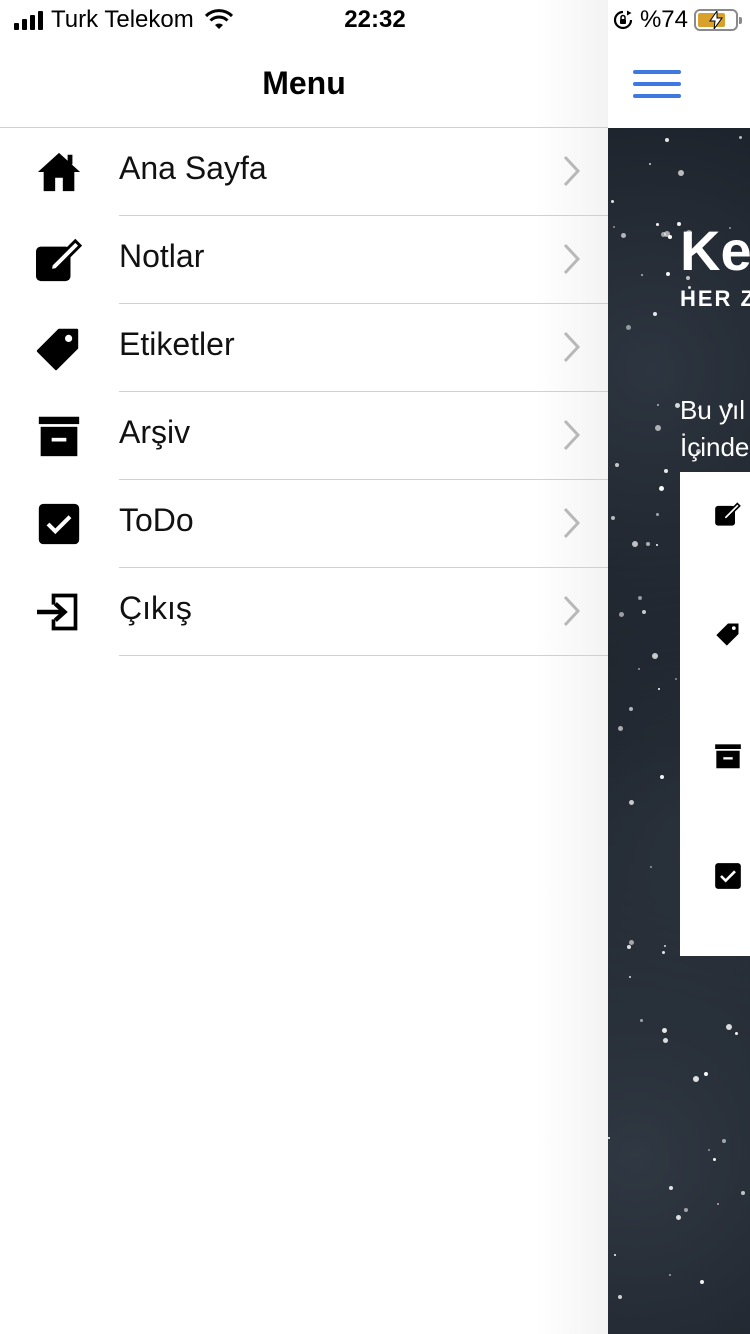 The height and width of the screenshot is (1334, 750). I want to click on rotation-lock-icon, so click(623, 20).